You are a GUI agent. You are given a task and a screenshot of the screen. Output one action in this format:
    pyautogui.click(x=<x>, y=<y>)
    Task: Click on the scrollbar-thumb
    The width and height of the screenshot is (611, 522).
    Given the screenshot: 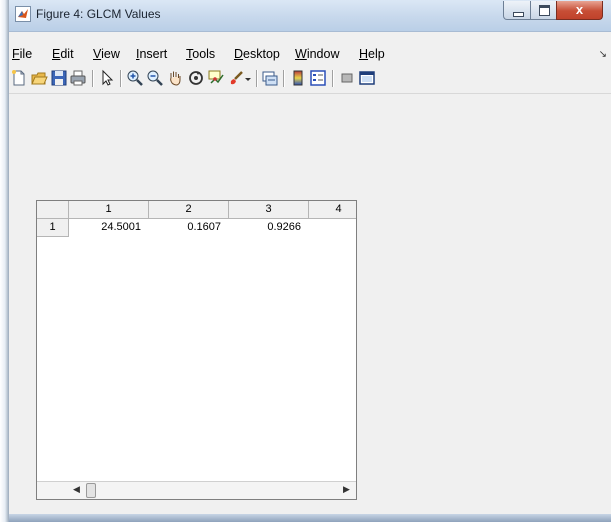 What is the action you would take?
    pyautogui.click(x=91, y=490)
    